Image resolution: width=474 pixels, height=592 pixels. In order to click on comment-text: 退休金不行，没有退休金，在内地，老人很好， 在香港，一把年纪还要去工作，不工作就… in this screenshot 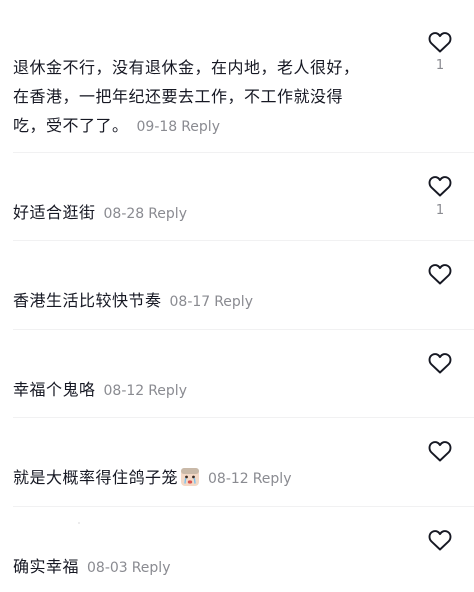, I will do `click(203, 97)`.